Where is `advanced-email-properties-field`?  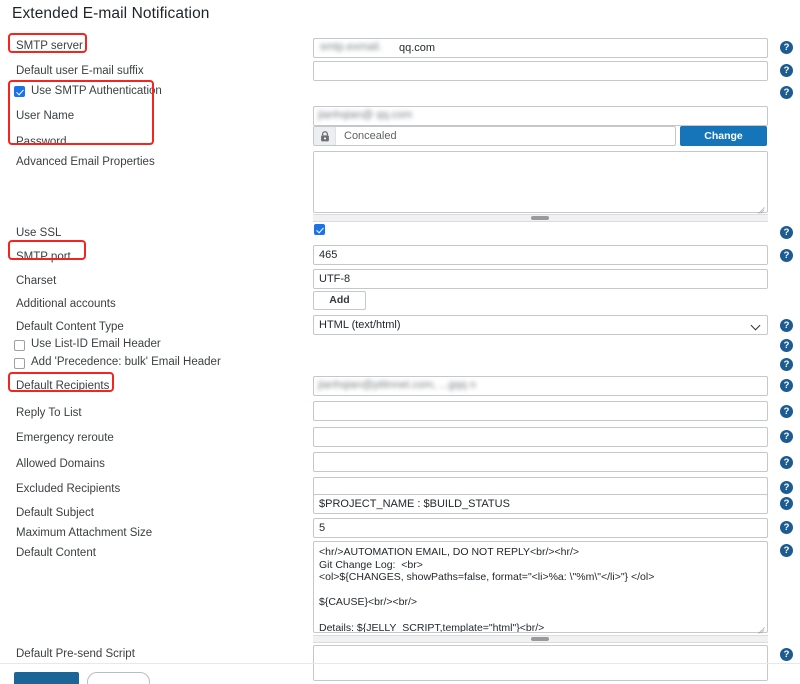 advanced-email-properties-field is located at coordinates (540, 184).